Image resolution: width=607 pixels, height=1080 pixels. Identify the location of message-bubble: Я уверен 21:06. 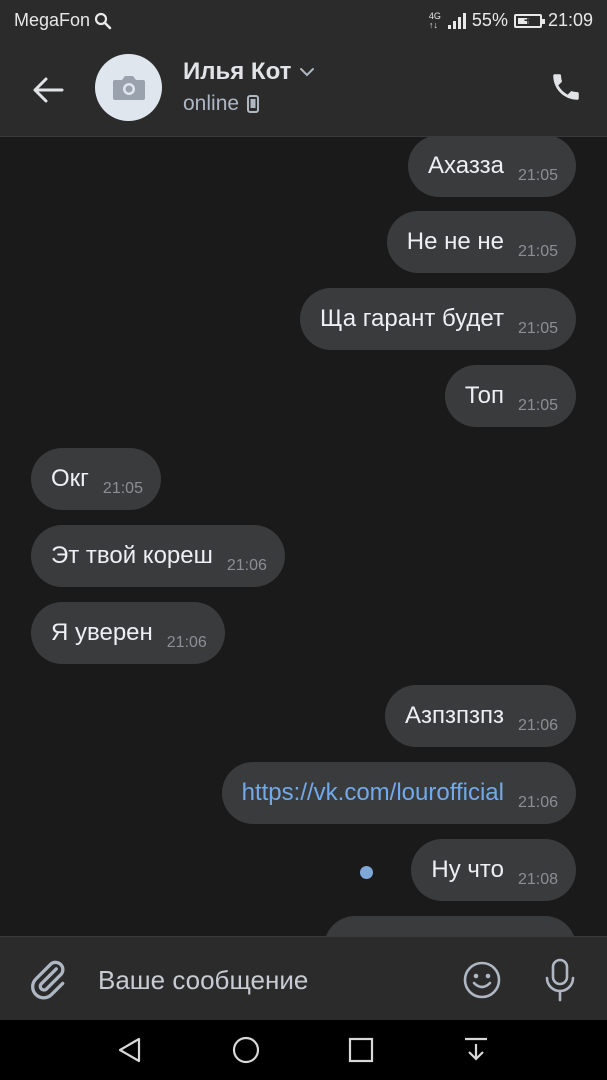
(128, 633).